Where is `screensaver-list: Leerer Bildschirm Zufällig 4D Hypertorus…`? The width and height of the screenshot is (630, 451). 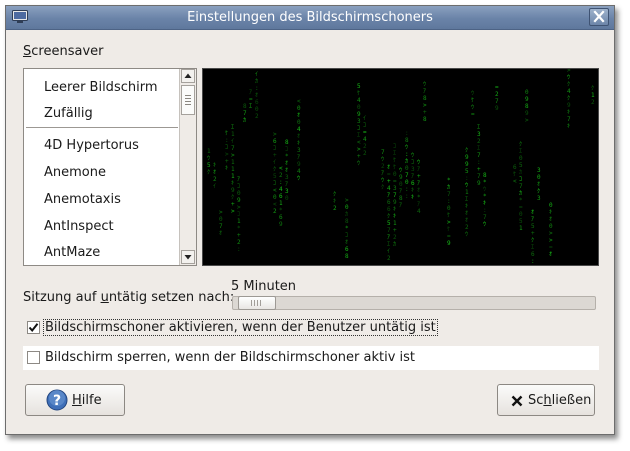 screensaver-list: Leerer Bildschirm Zufällig 4D Hypertorus… is located at coordinates (110, 167).